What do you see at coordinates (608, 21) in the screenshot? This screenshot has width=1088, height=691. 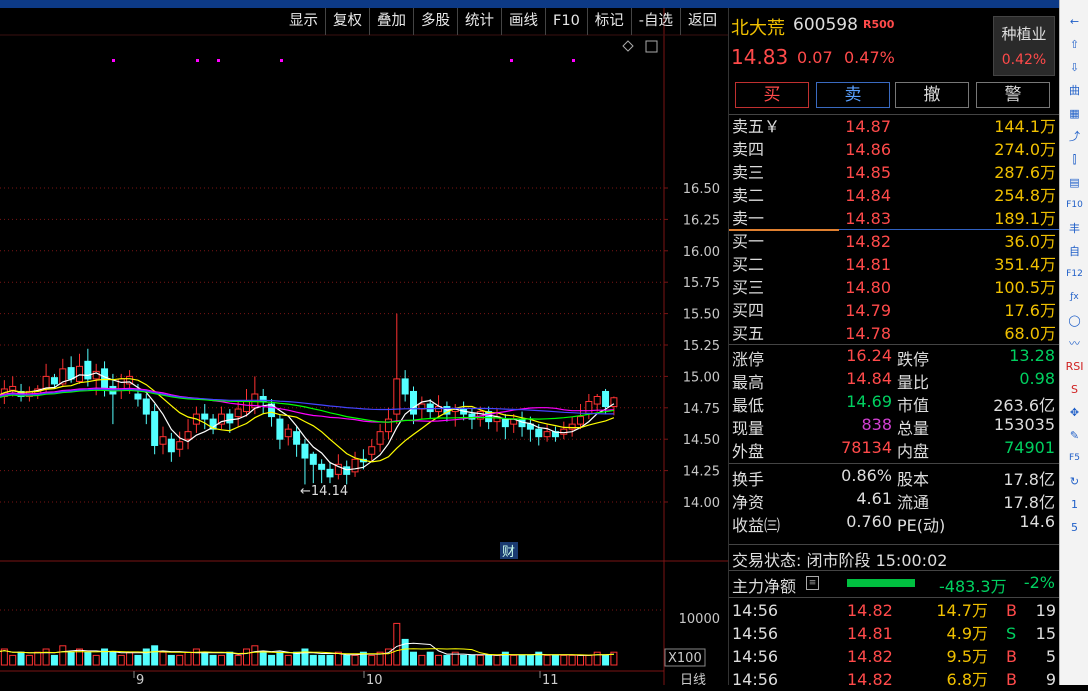 I see `toolbar-btn-7: 标记` at bounding box center [608, 21].